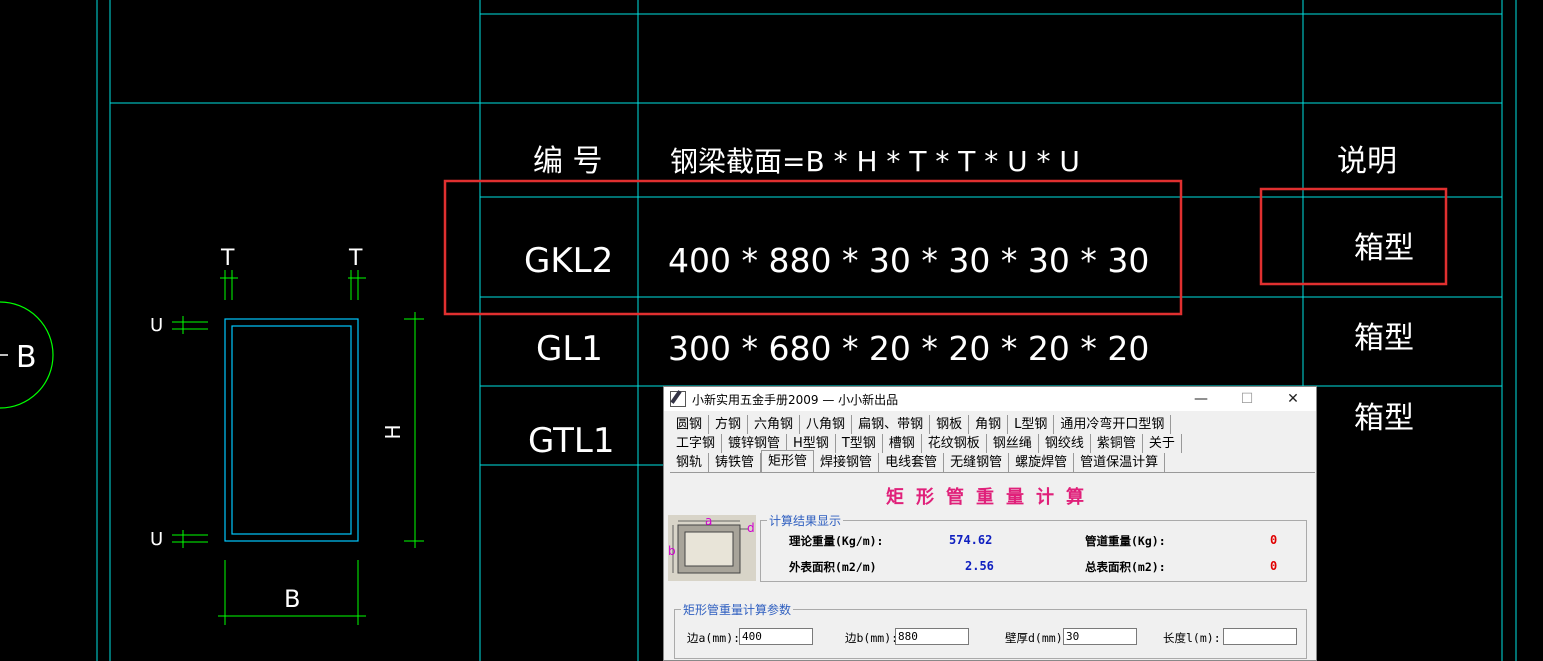 The width and height of the screenshot is (1543, 661). What do you see at coordinates (979, 566) in the screenshot?
I see `outer-area-value: 2.56` at bounding box center [979, 566].